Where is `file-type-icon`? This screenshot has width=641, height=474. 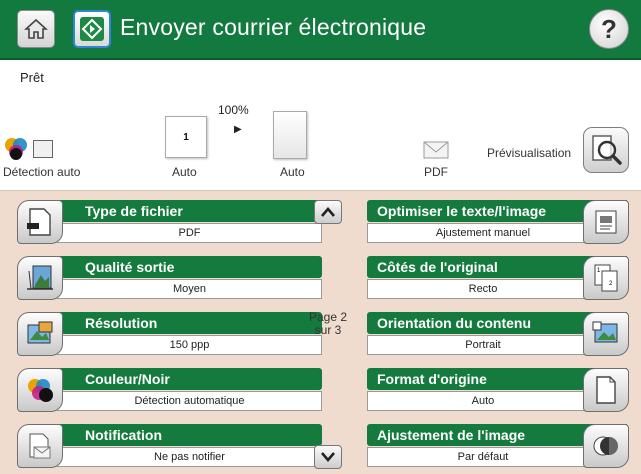
file-type-icon is located at coordinates (40, 222).